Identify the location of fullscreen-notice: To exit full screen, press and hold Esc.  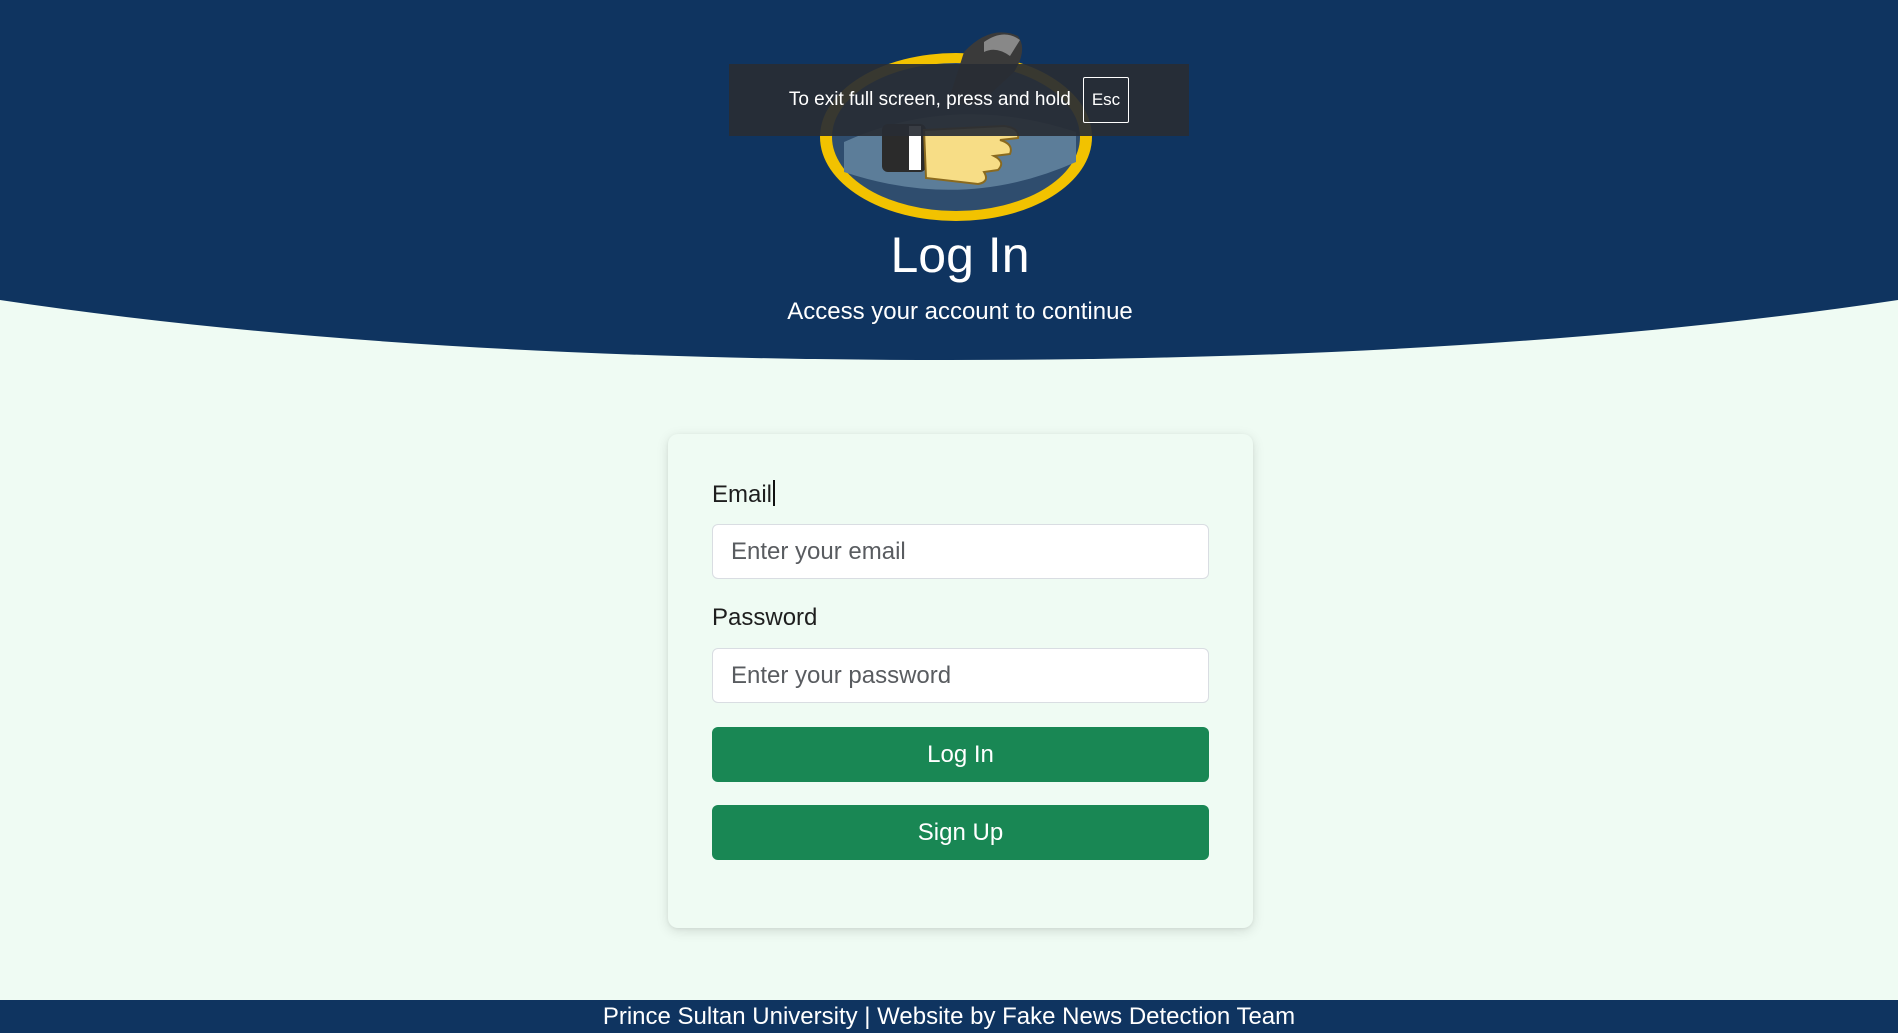
(959, 100).